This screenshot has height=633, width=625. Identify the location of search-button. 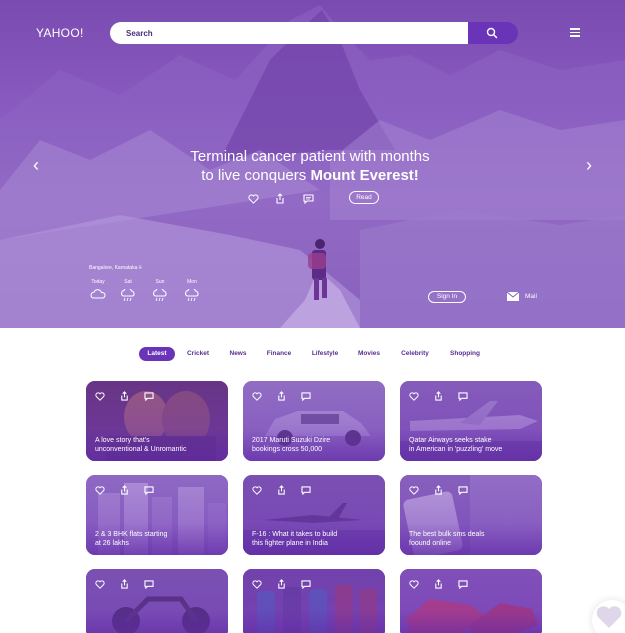
(493, 33).